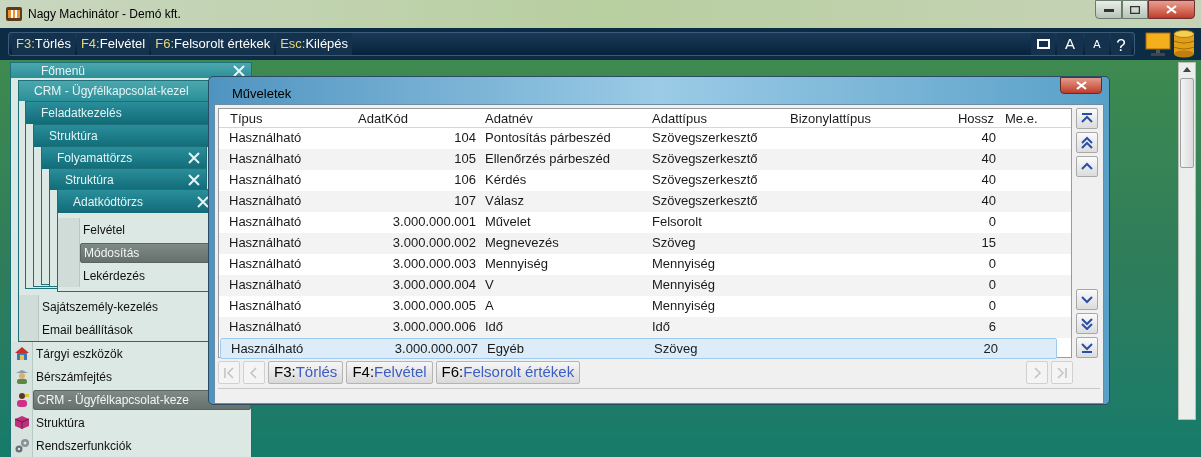  What do you see at coordinates (436, 348) in the screenshot?
I see `table-cell-text: 3.000.000.007` at bounding box center [436, 348].